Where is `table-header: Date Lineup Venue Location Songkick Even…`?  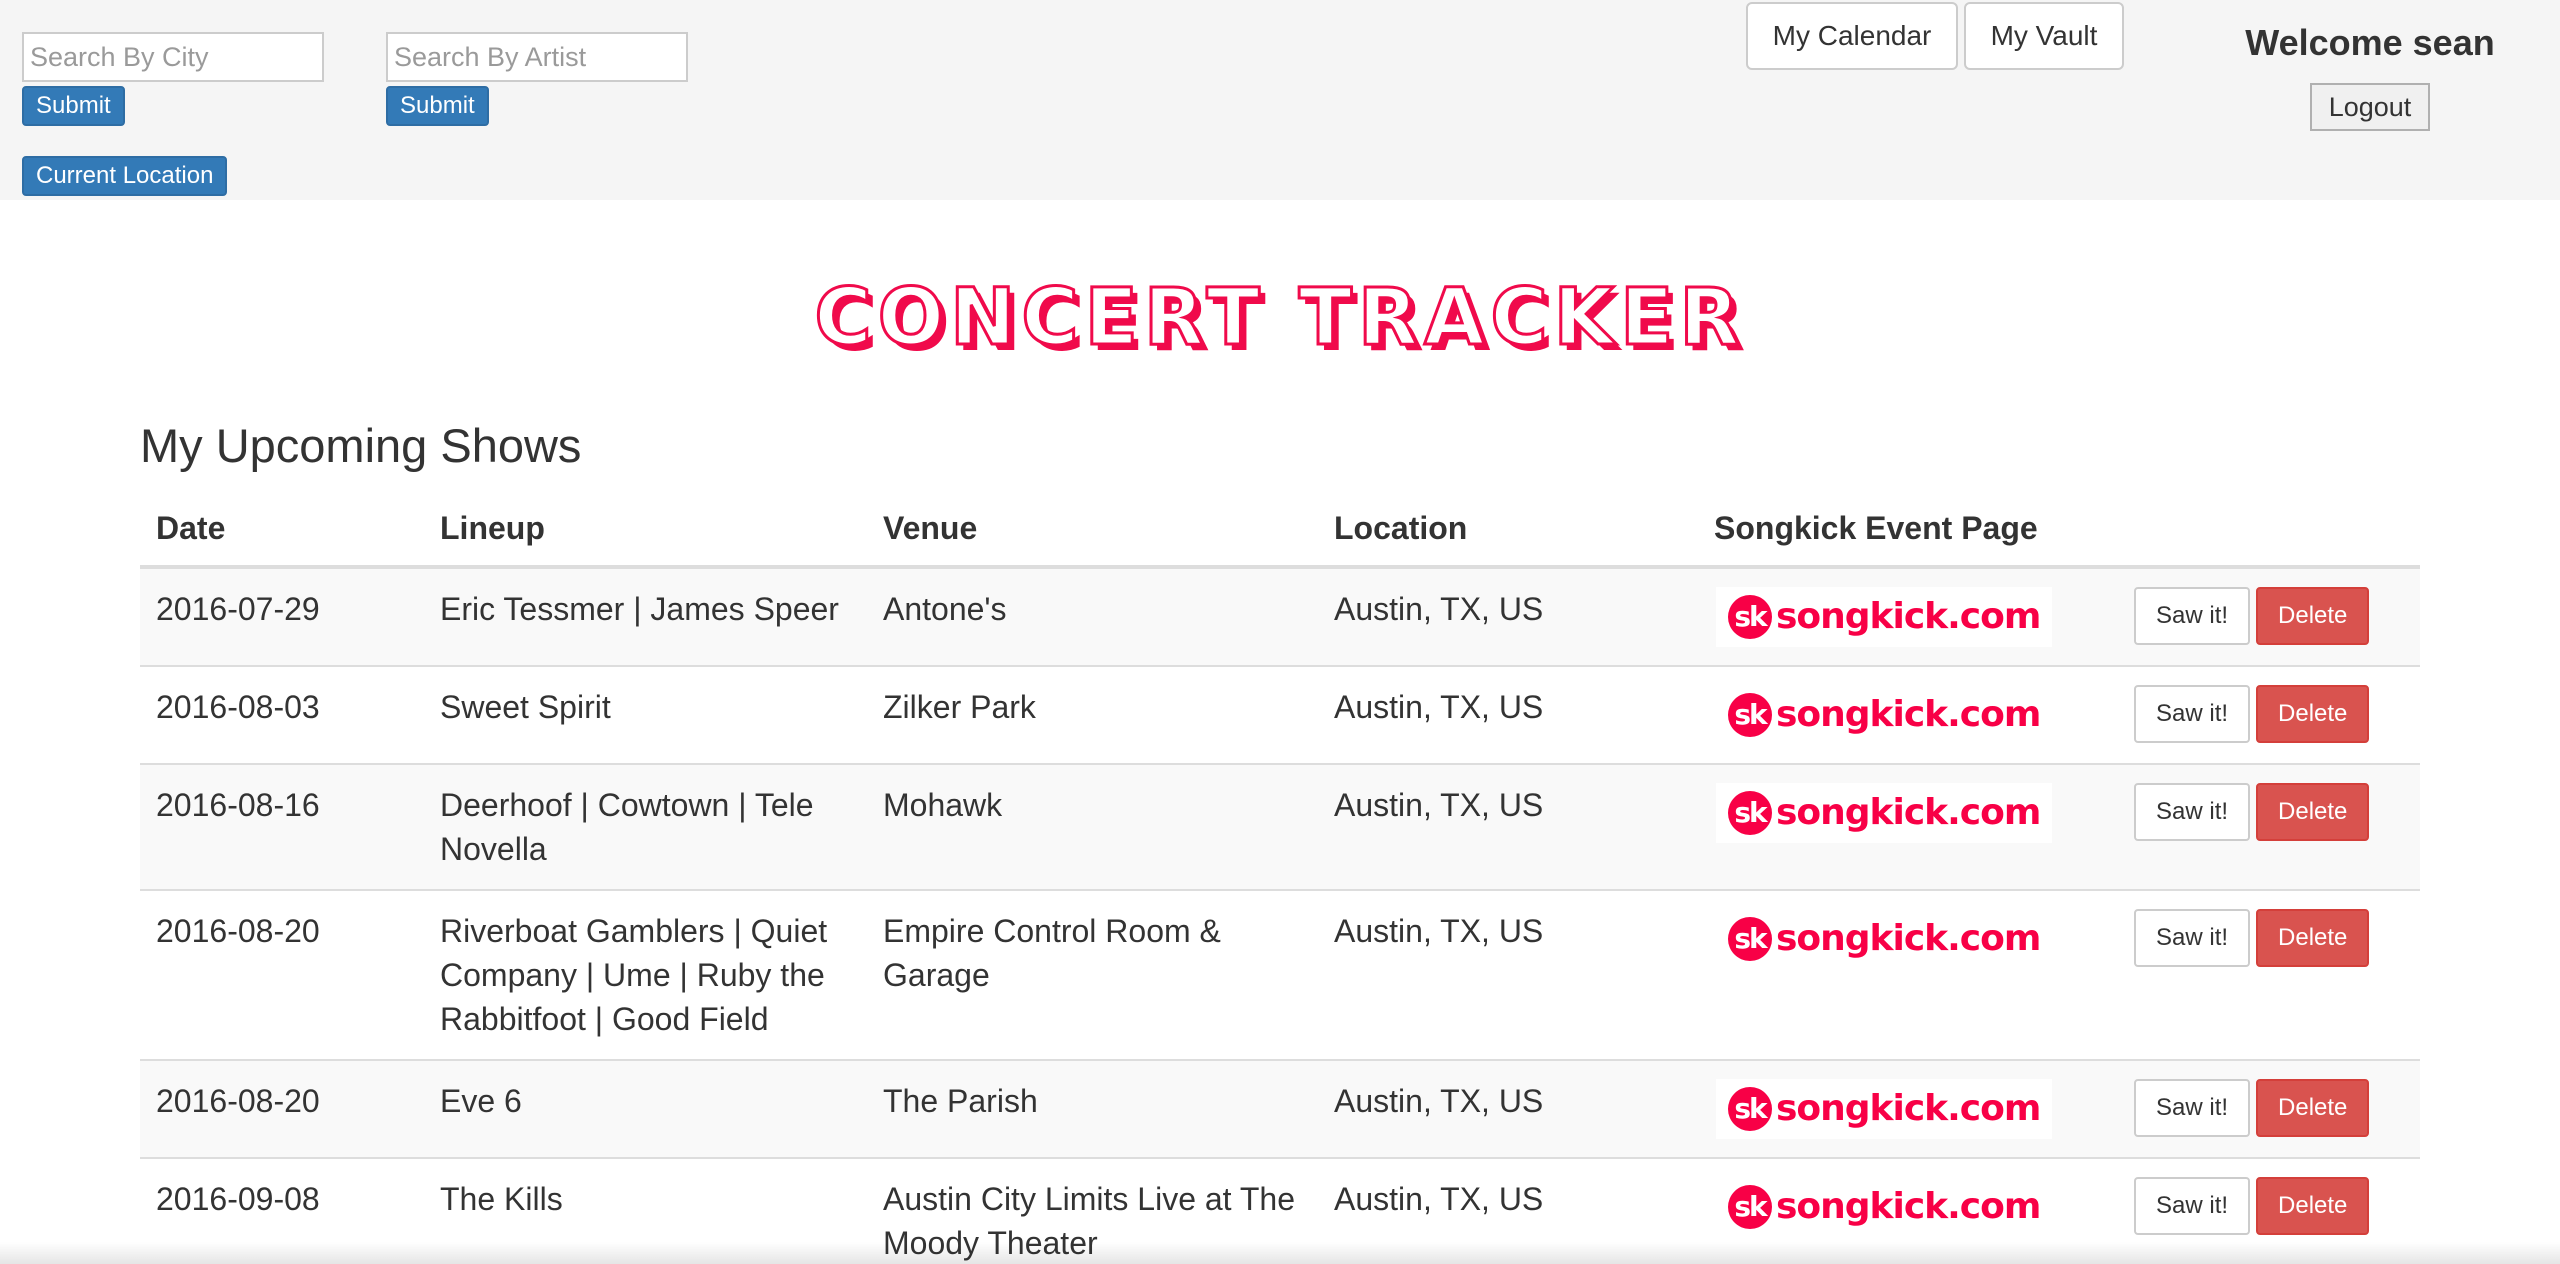 table-header: Date Lineup Venue Location Songkick Even… is located at coordinates (1280, 530).